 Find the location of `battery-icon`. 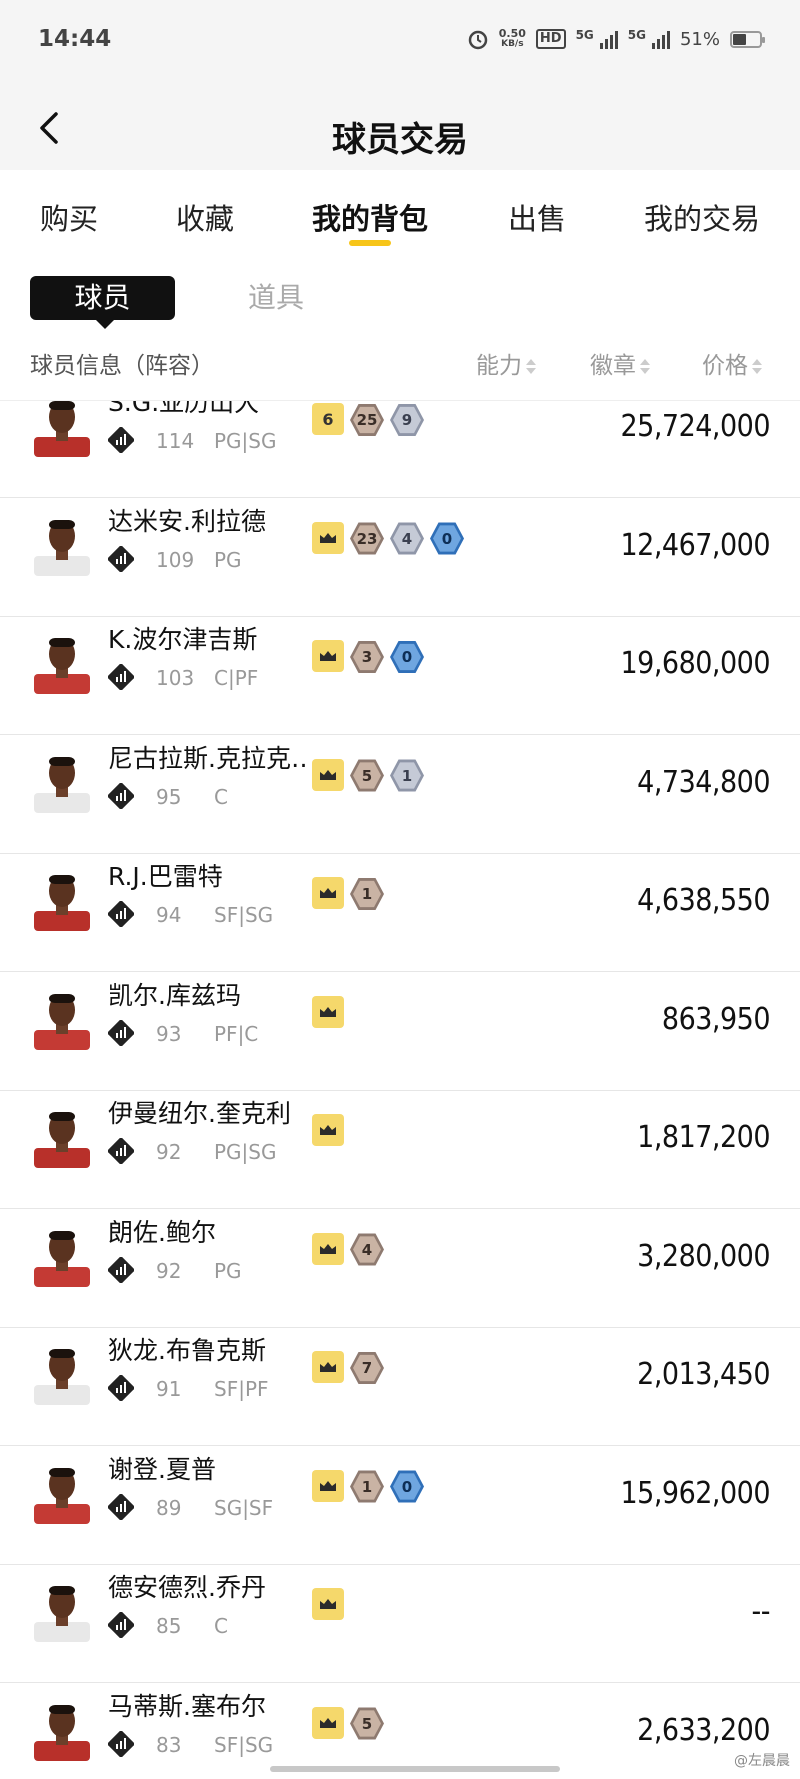

battery-icon is located at coordinates (746, 39).